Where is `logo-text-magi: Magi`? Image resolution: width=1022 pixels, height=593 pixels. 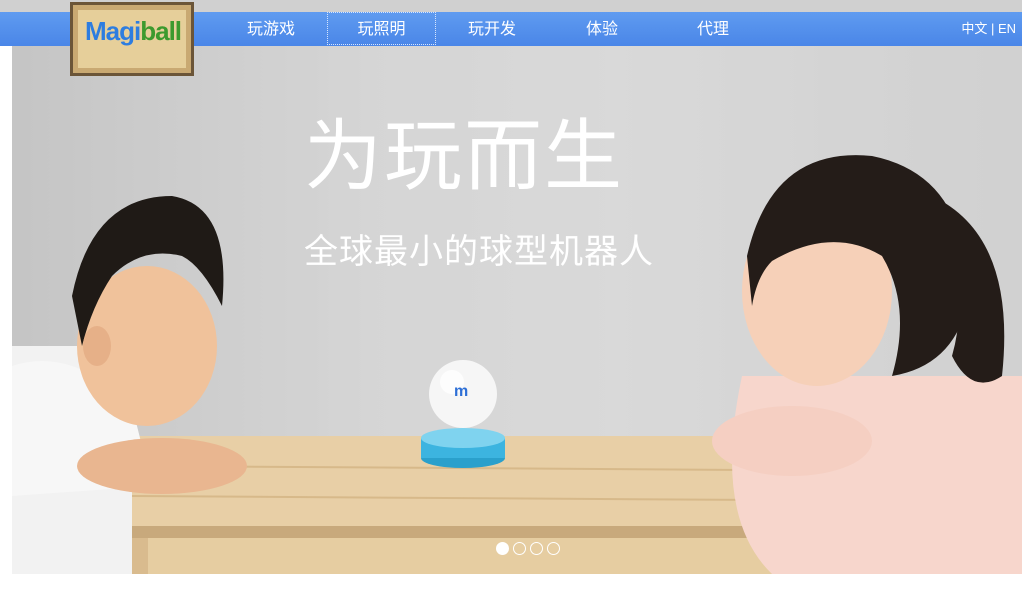
logo-text-magi: Magi is located at coordinates (113, 31).